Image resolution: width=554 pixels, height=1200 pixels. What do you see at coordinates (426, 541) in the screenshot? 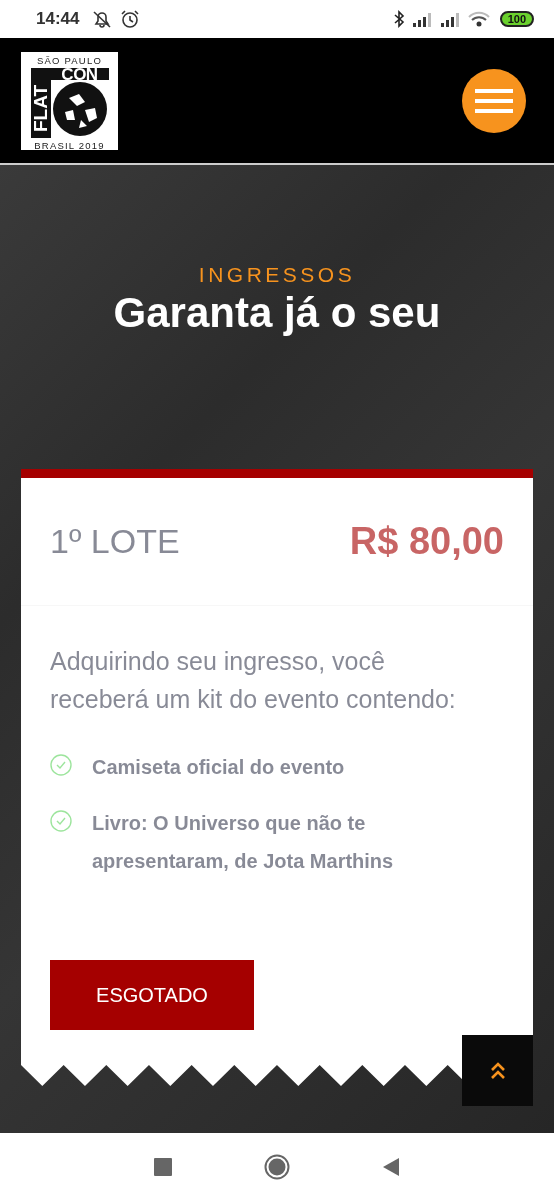
I see `ticket-price: R$ 80,00` at bounding box center [426, 541].